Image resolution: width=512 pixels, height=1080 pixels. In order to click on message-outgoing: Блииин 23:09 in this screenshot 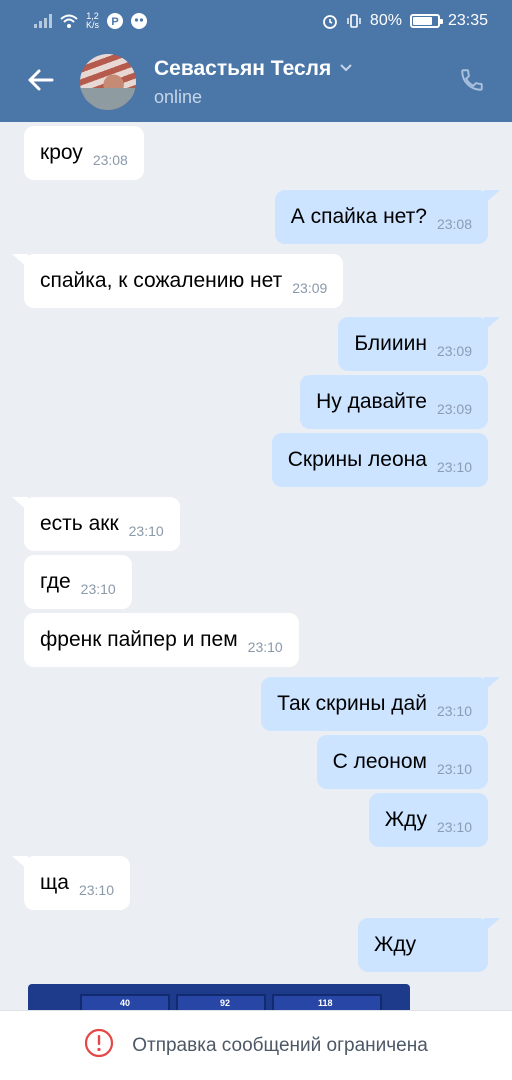, I will do `click(419, 344)`.